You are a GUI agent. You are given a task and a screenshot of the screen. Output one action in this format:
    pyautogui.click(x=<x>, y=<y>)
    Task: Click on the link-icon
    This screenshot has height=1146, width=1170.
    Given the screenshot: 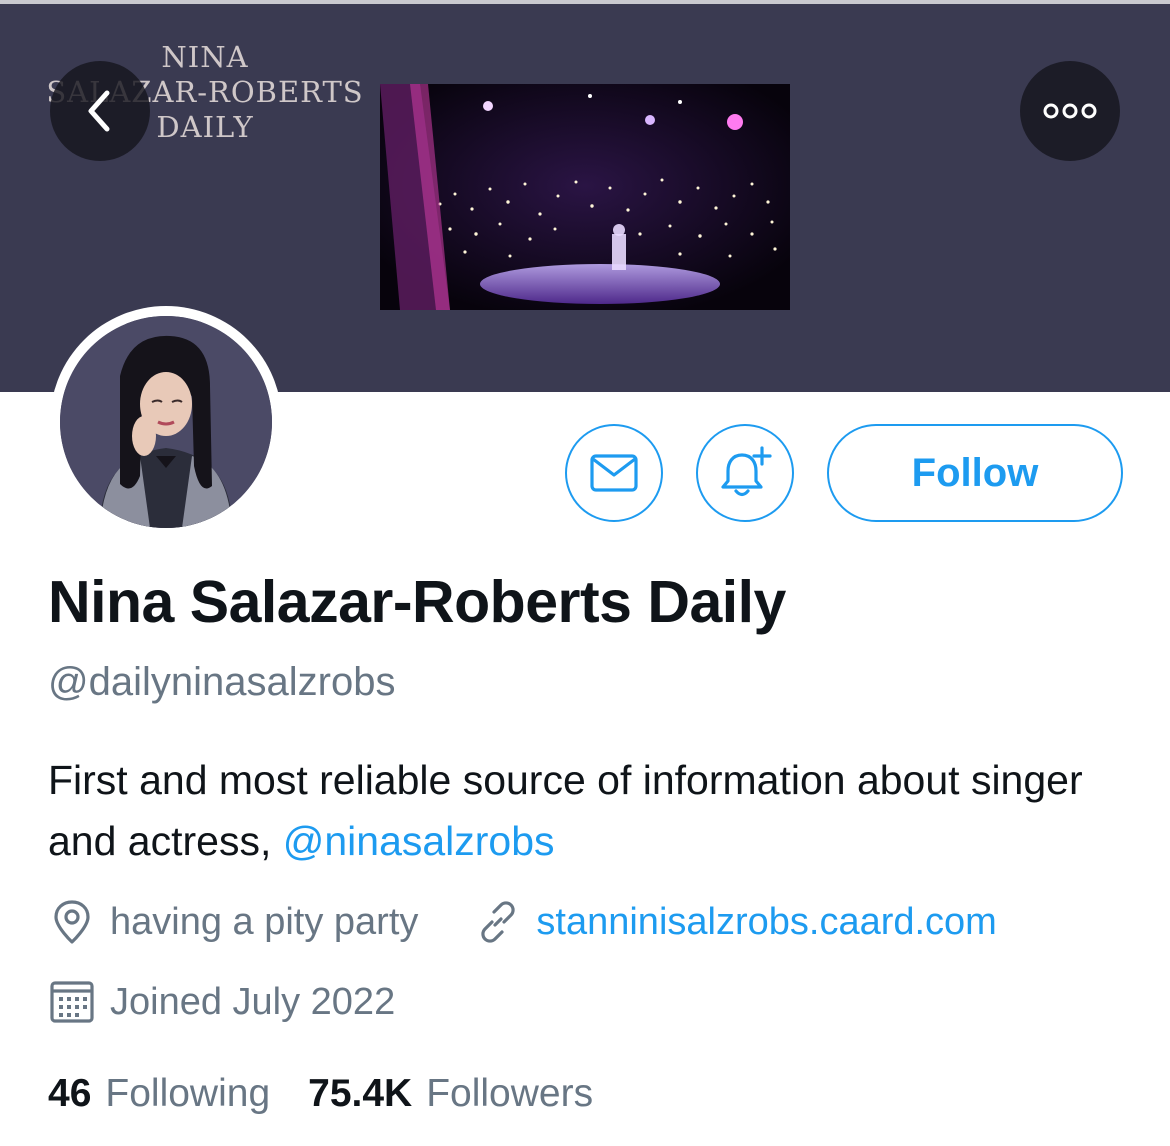 What is the action you would take?
    pyautogui.click(x=498, y=922)
    